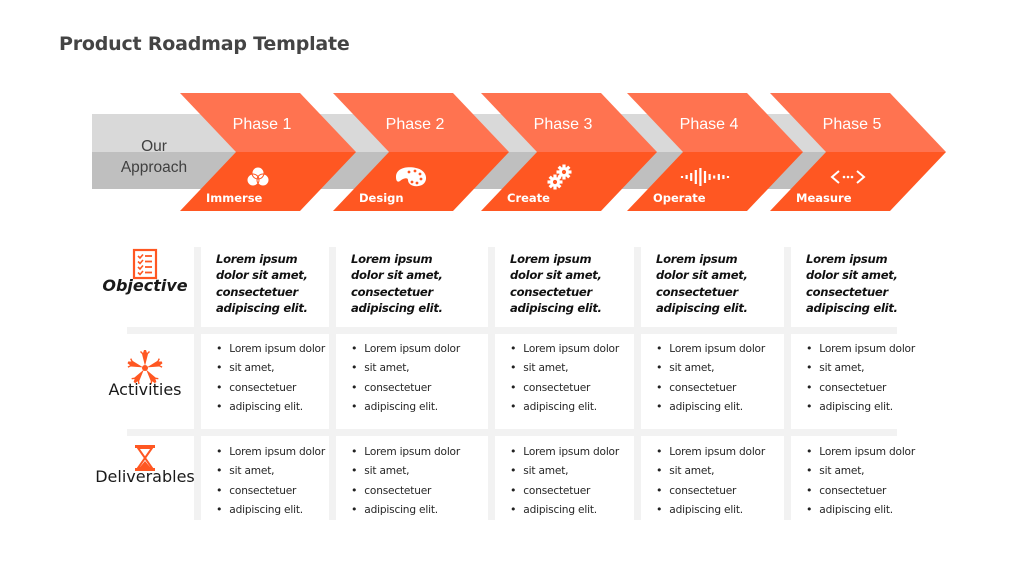 The height and width of the screenshot is (576, 1024). What do you see at coordinates (262, 124) in the screenshot?
I see `phase-label: Phase 1` at bounding box center [262, 124].